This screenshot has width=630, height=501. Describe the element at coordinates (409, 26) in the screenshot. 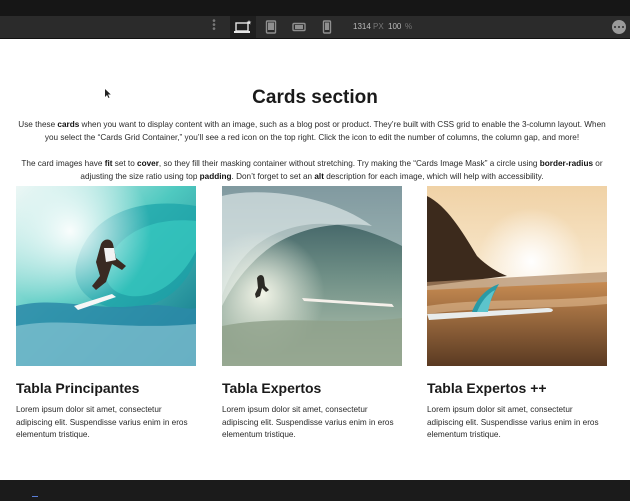

I see `canvas-zoom-unit: %` at that location.